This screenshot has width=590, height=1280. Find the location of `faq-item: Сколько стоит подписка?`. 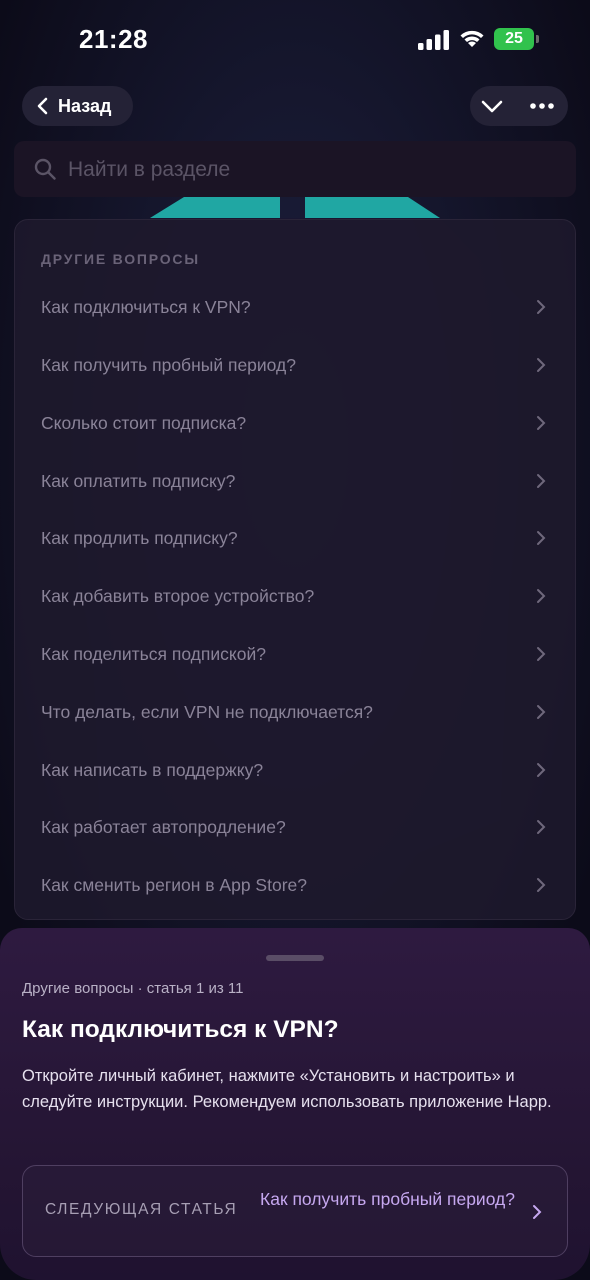

faq-item: Сколько стоит подписка? is located at coordinates (295, 423).